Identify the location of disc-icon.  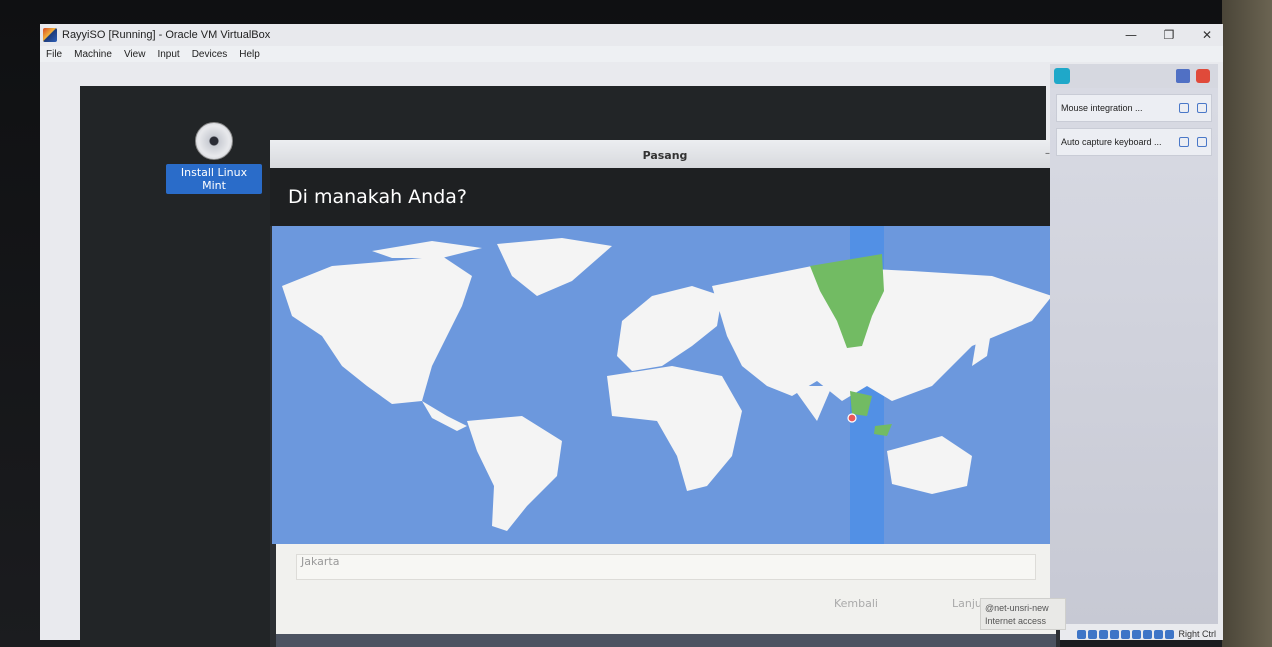
(214, 141).